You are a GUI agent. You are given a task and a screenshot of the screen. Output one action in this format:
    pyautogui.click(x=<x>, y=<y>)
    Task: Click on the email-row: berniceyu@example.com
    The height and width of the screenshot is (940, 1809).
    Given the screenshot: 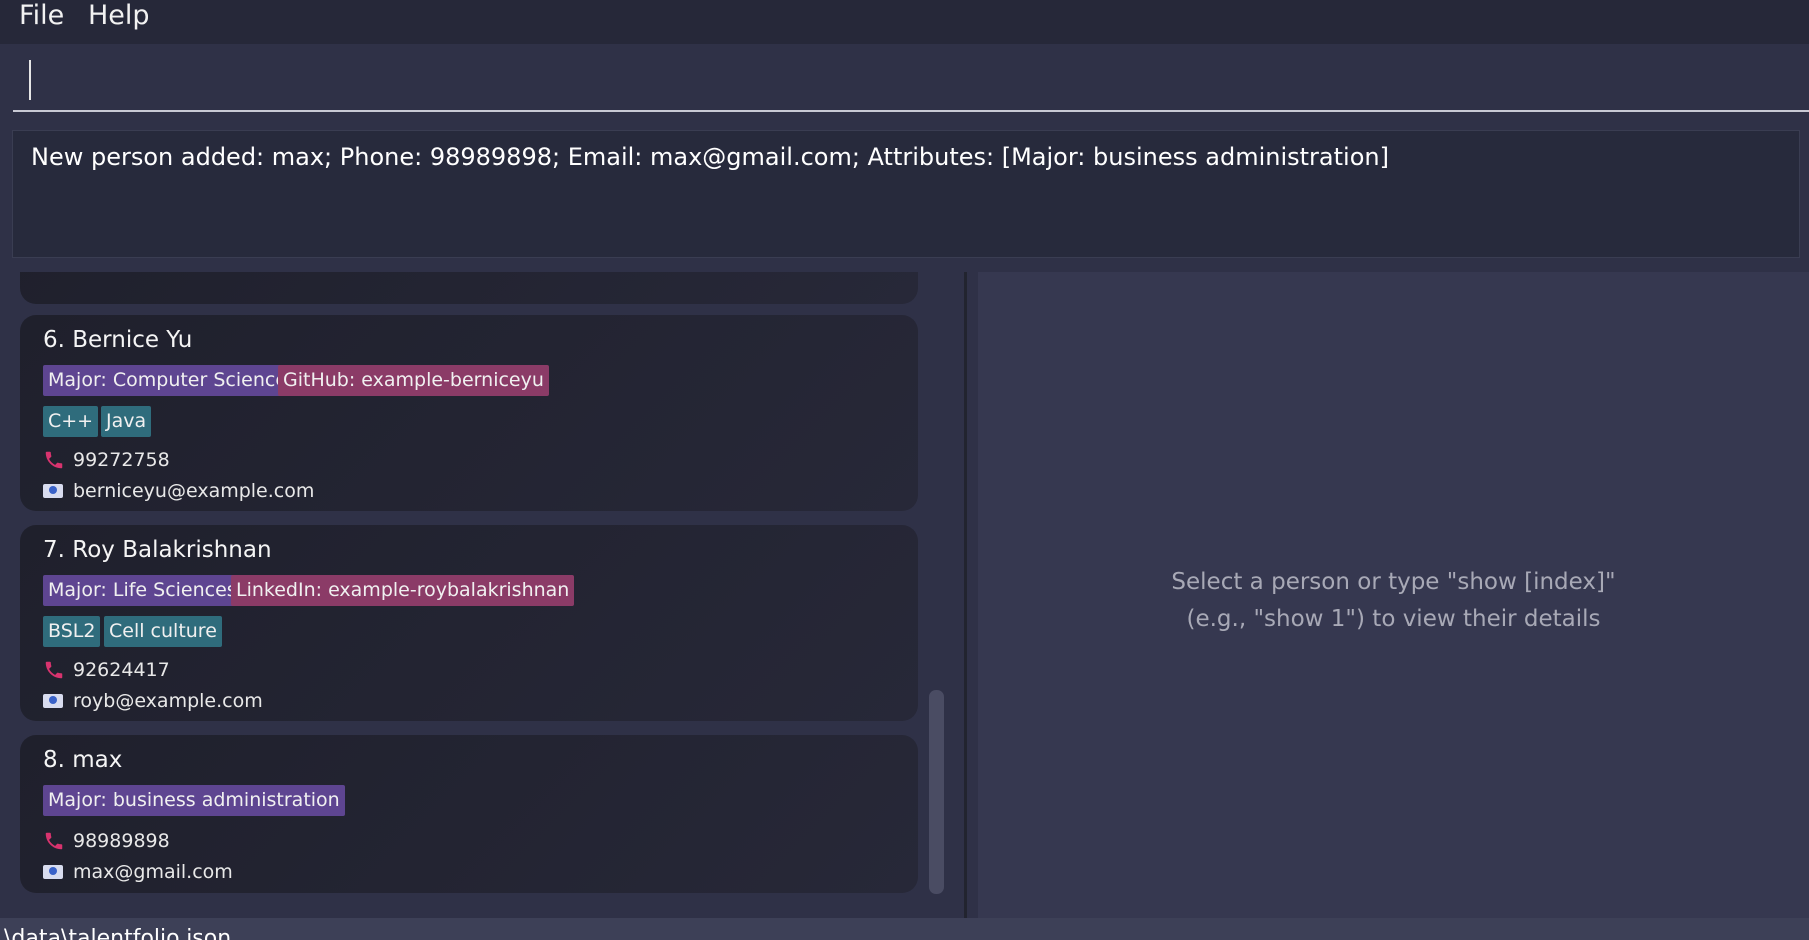 What is the action you would take?
    pyautogui.click(x=178, y=491)
    